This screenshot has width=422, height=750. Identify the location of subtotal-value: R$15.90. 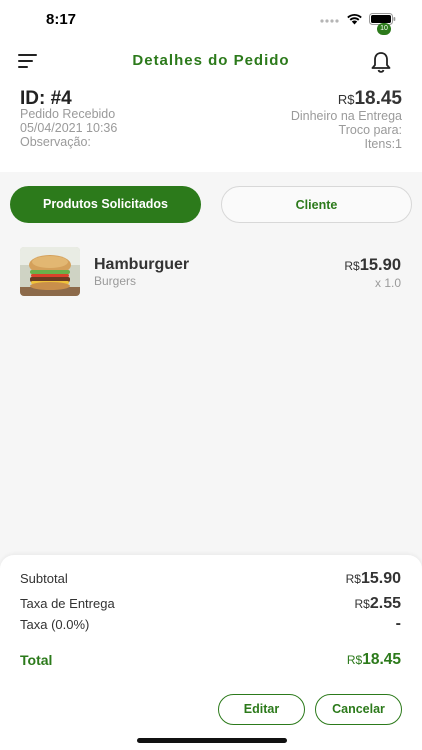
(373, 579).